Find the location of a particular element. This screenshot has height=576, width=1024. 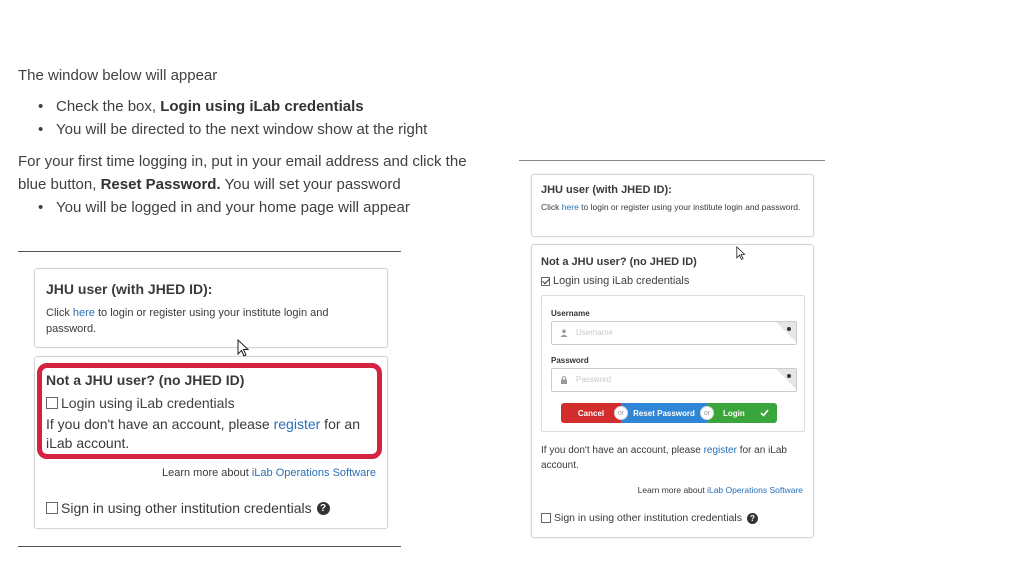

intro-text: The window below will appear is located at coordinates (118, 75).